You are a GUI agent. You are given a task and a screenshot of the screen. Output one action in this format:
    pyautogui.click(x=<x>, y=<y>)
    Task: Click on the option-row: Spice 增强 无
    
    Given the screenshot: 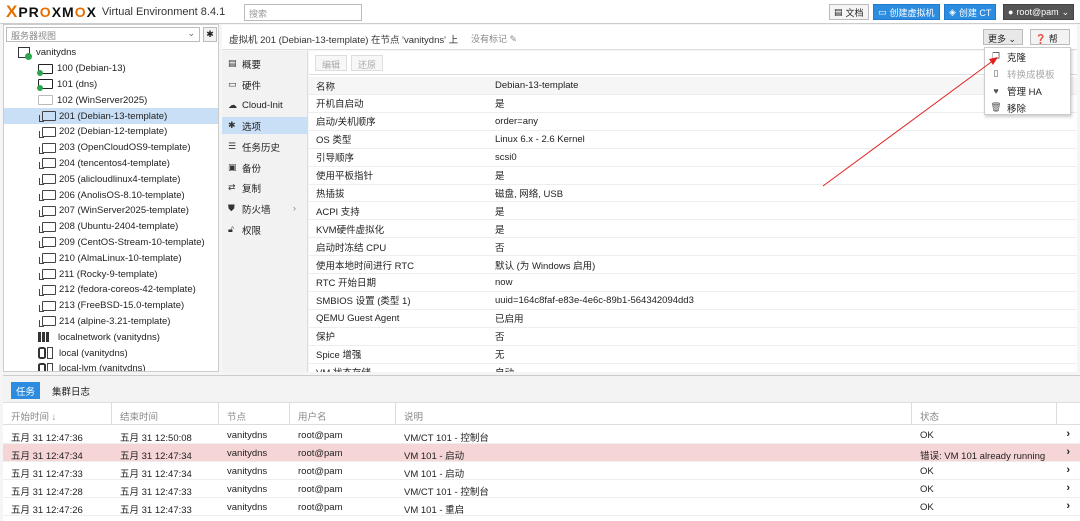 What is the action you would take?
    pyautogui.click(x=693, y=355)
    